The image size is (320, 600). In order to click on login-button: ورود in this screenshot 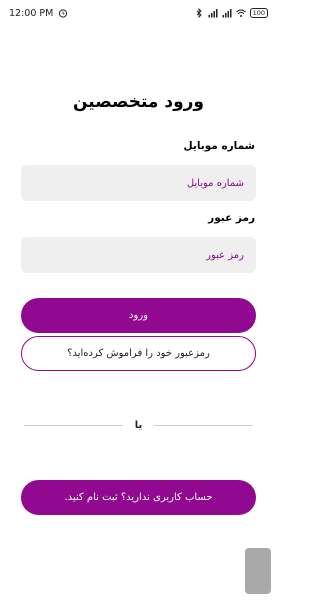, I will do `click(138, 315)`.